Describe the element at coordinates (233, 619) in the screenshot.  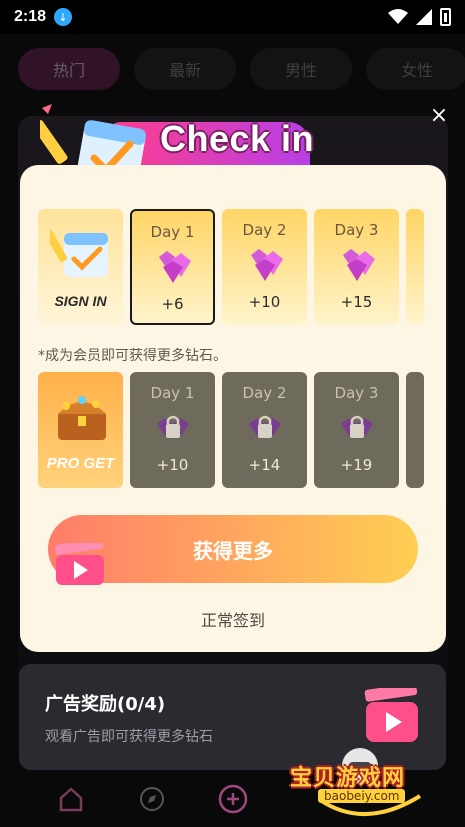
I see `normal-signin-link: 正常签到` at that location.